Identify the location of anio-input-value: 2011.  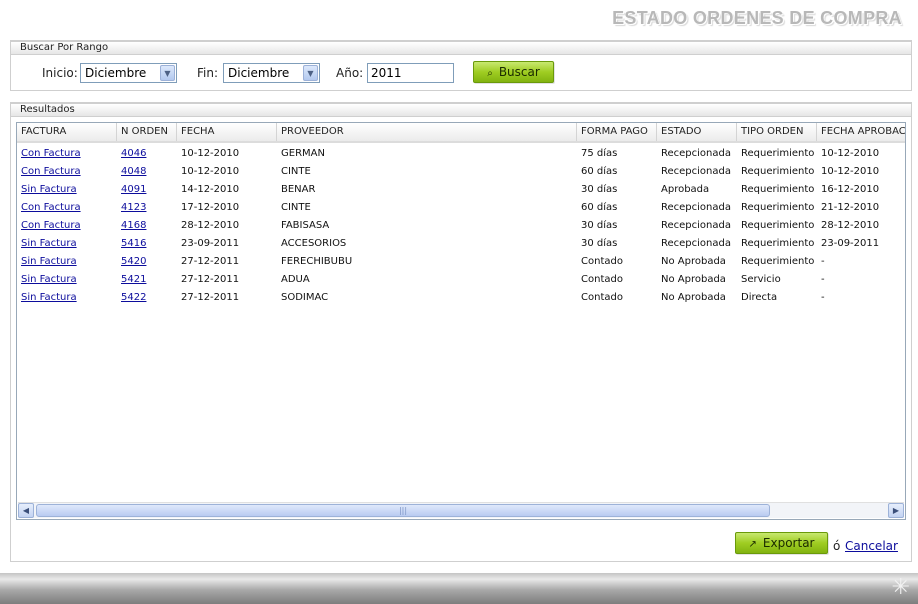
(386, 73).